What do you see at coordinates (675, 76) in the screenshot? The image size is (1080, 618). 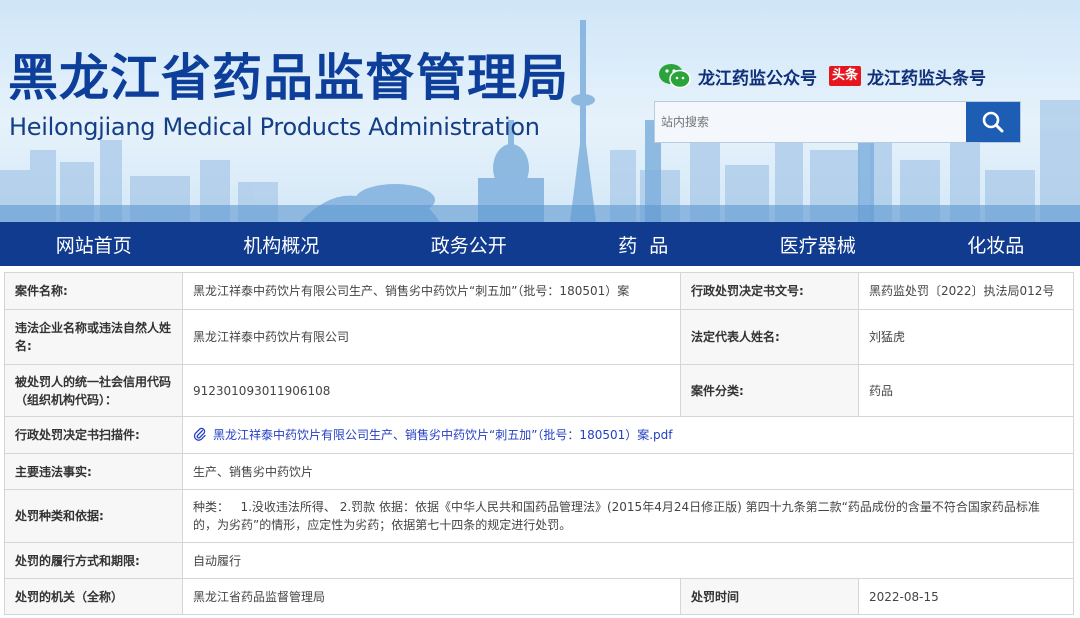 I see `wechat-icon` at bounding box center [675, 76].